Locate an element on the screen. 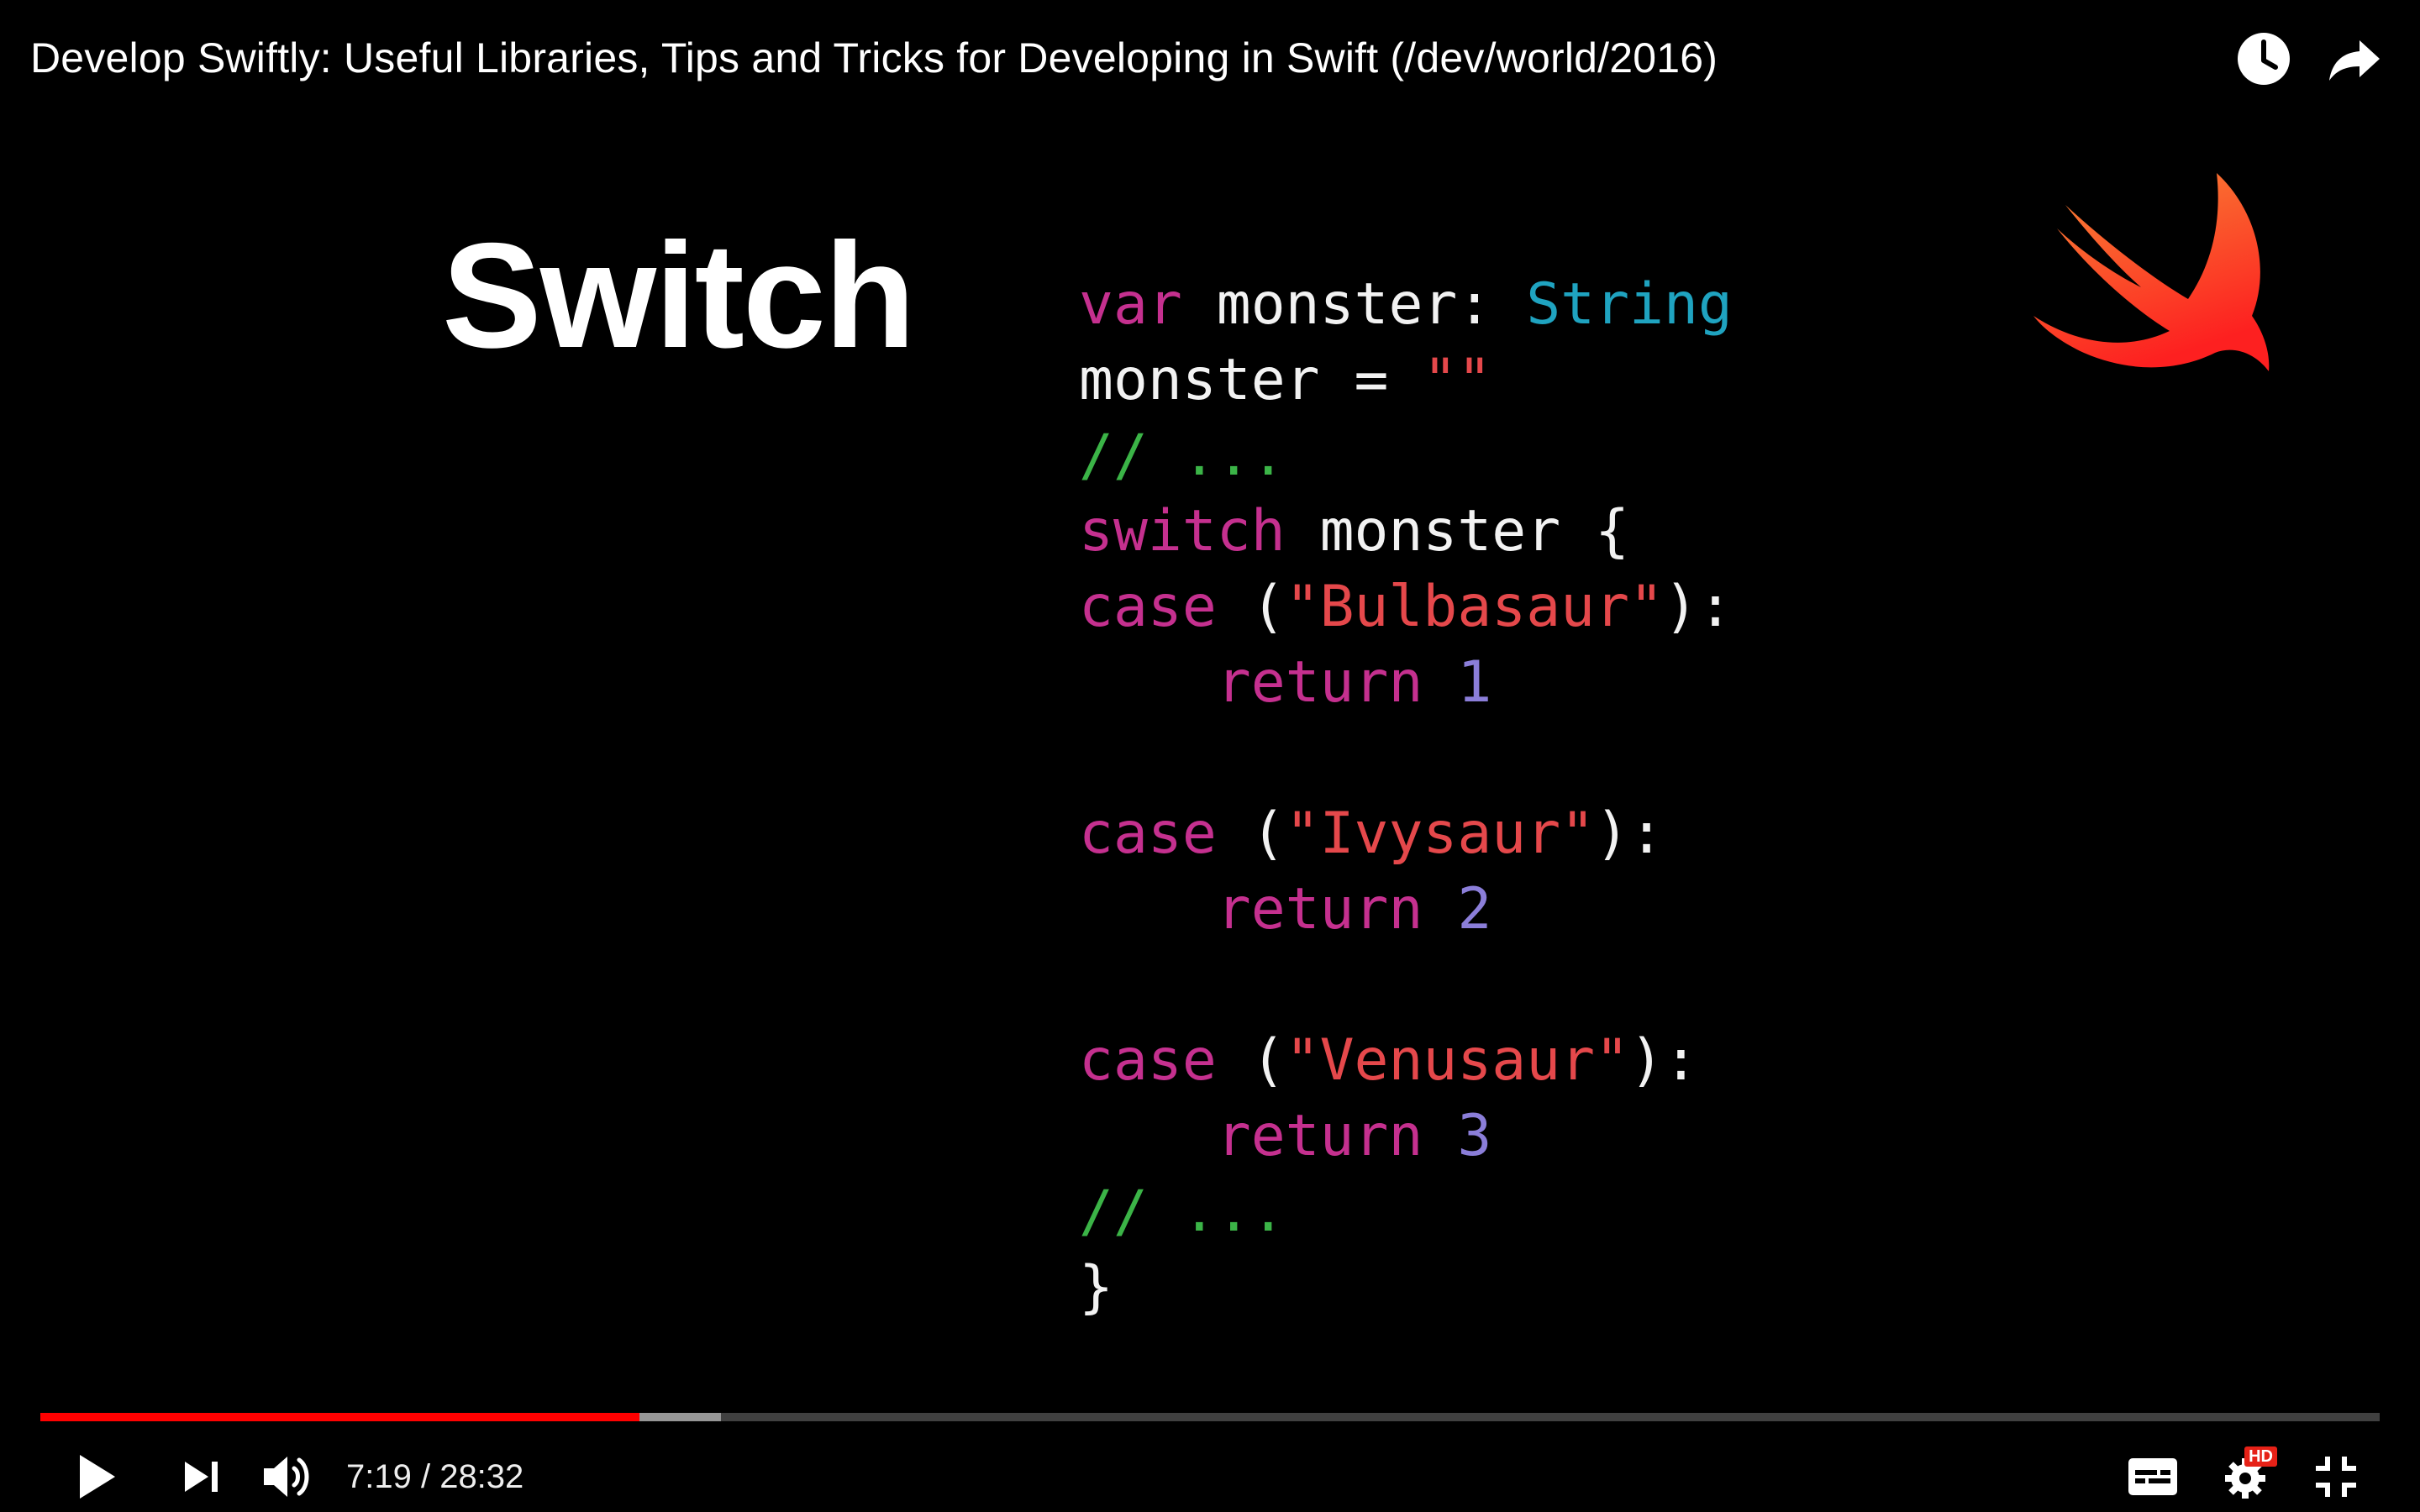 The width and height of the screenshot is (2420, 1512). exit-fullscreen-icon is located at coordinates (2336, 1477).